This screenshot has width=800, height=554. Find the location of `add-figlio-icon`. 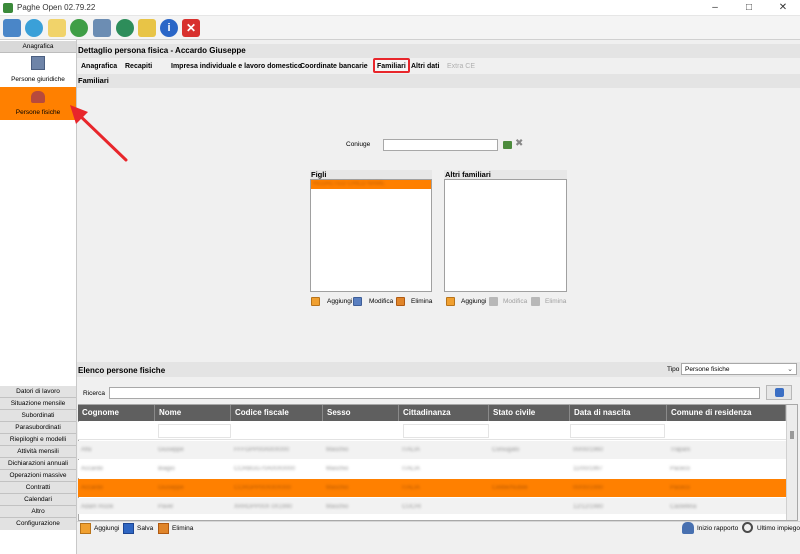

add-figlio-icon is located at coordinates (315, 301).